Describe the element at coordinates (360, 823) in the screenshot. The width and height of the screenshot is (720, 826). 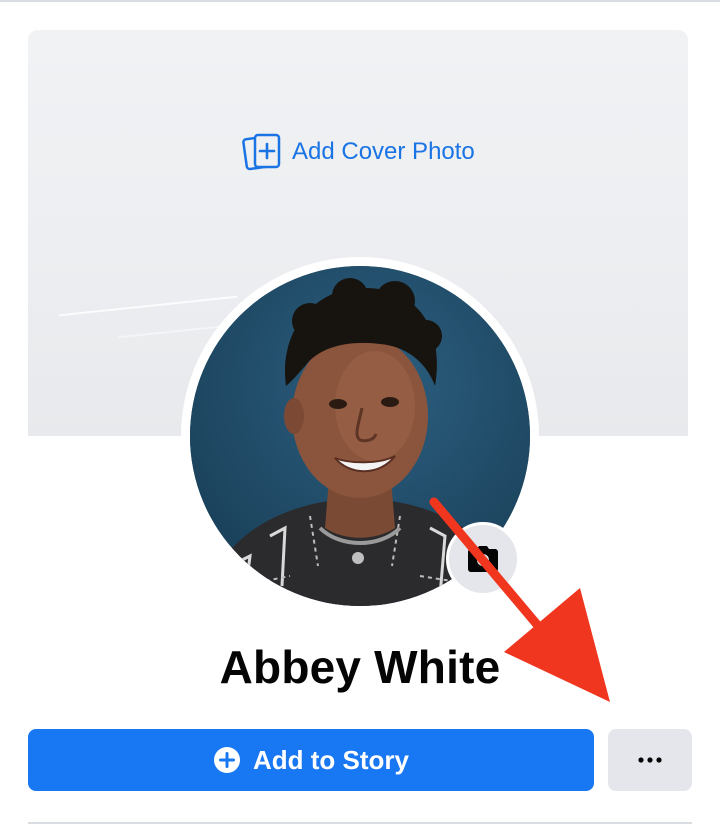
I see `bottom-divider` at that location.